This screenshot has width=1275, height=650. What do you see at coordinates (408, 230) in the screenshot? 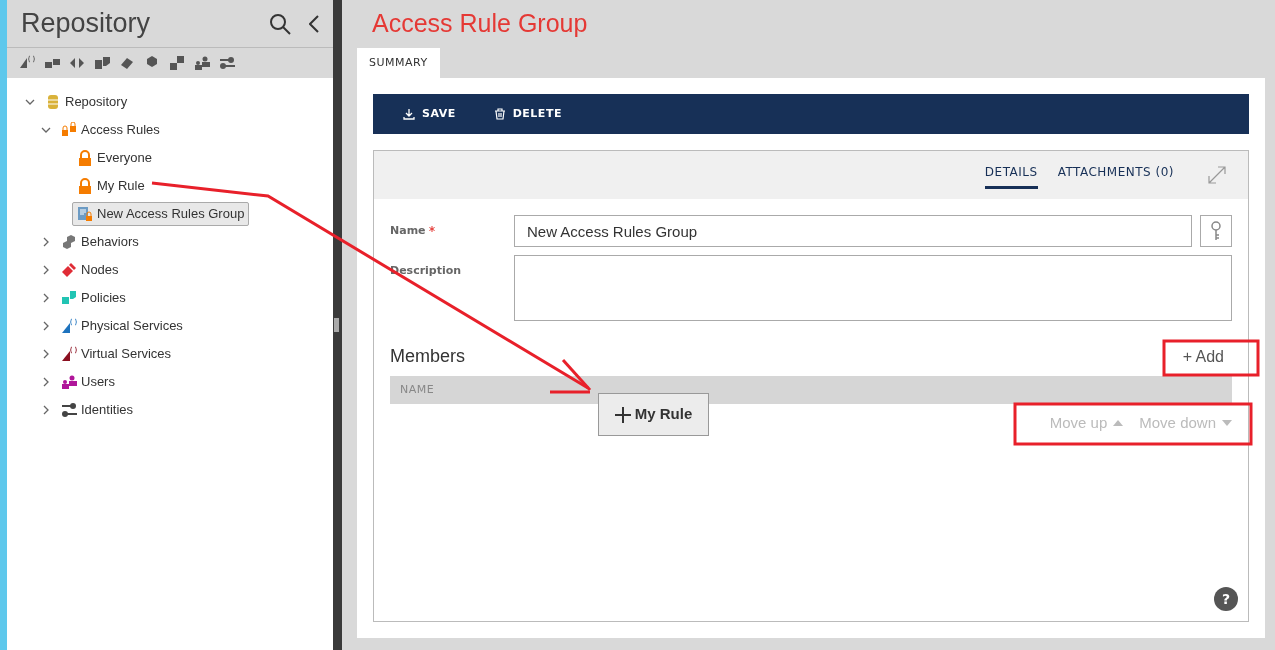
I see `field-label: Name` at bounding box center [408, 230].